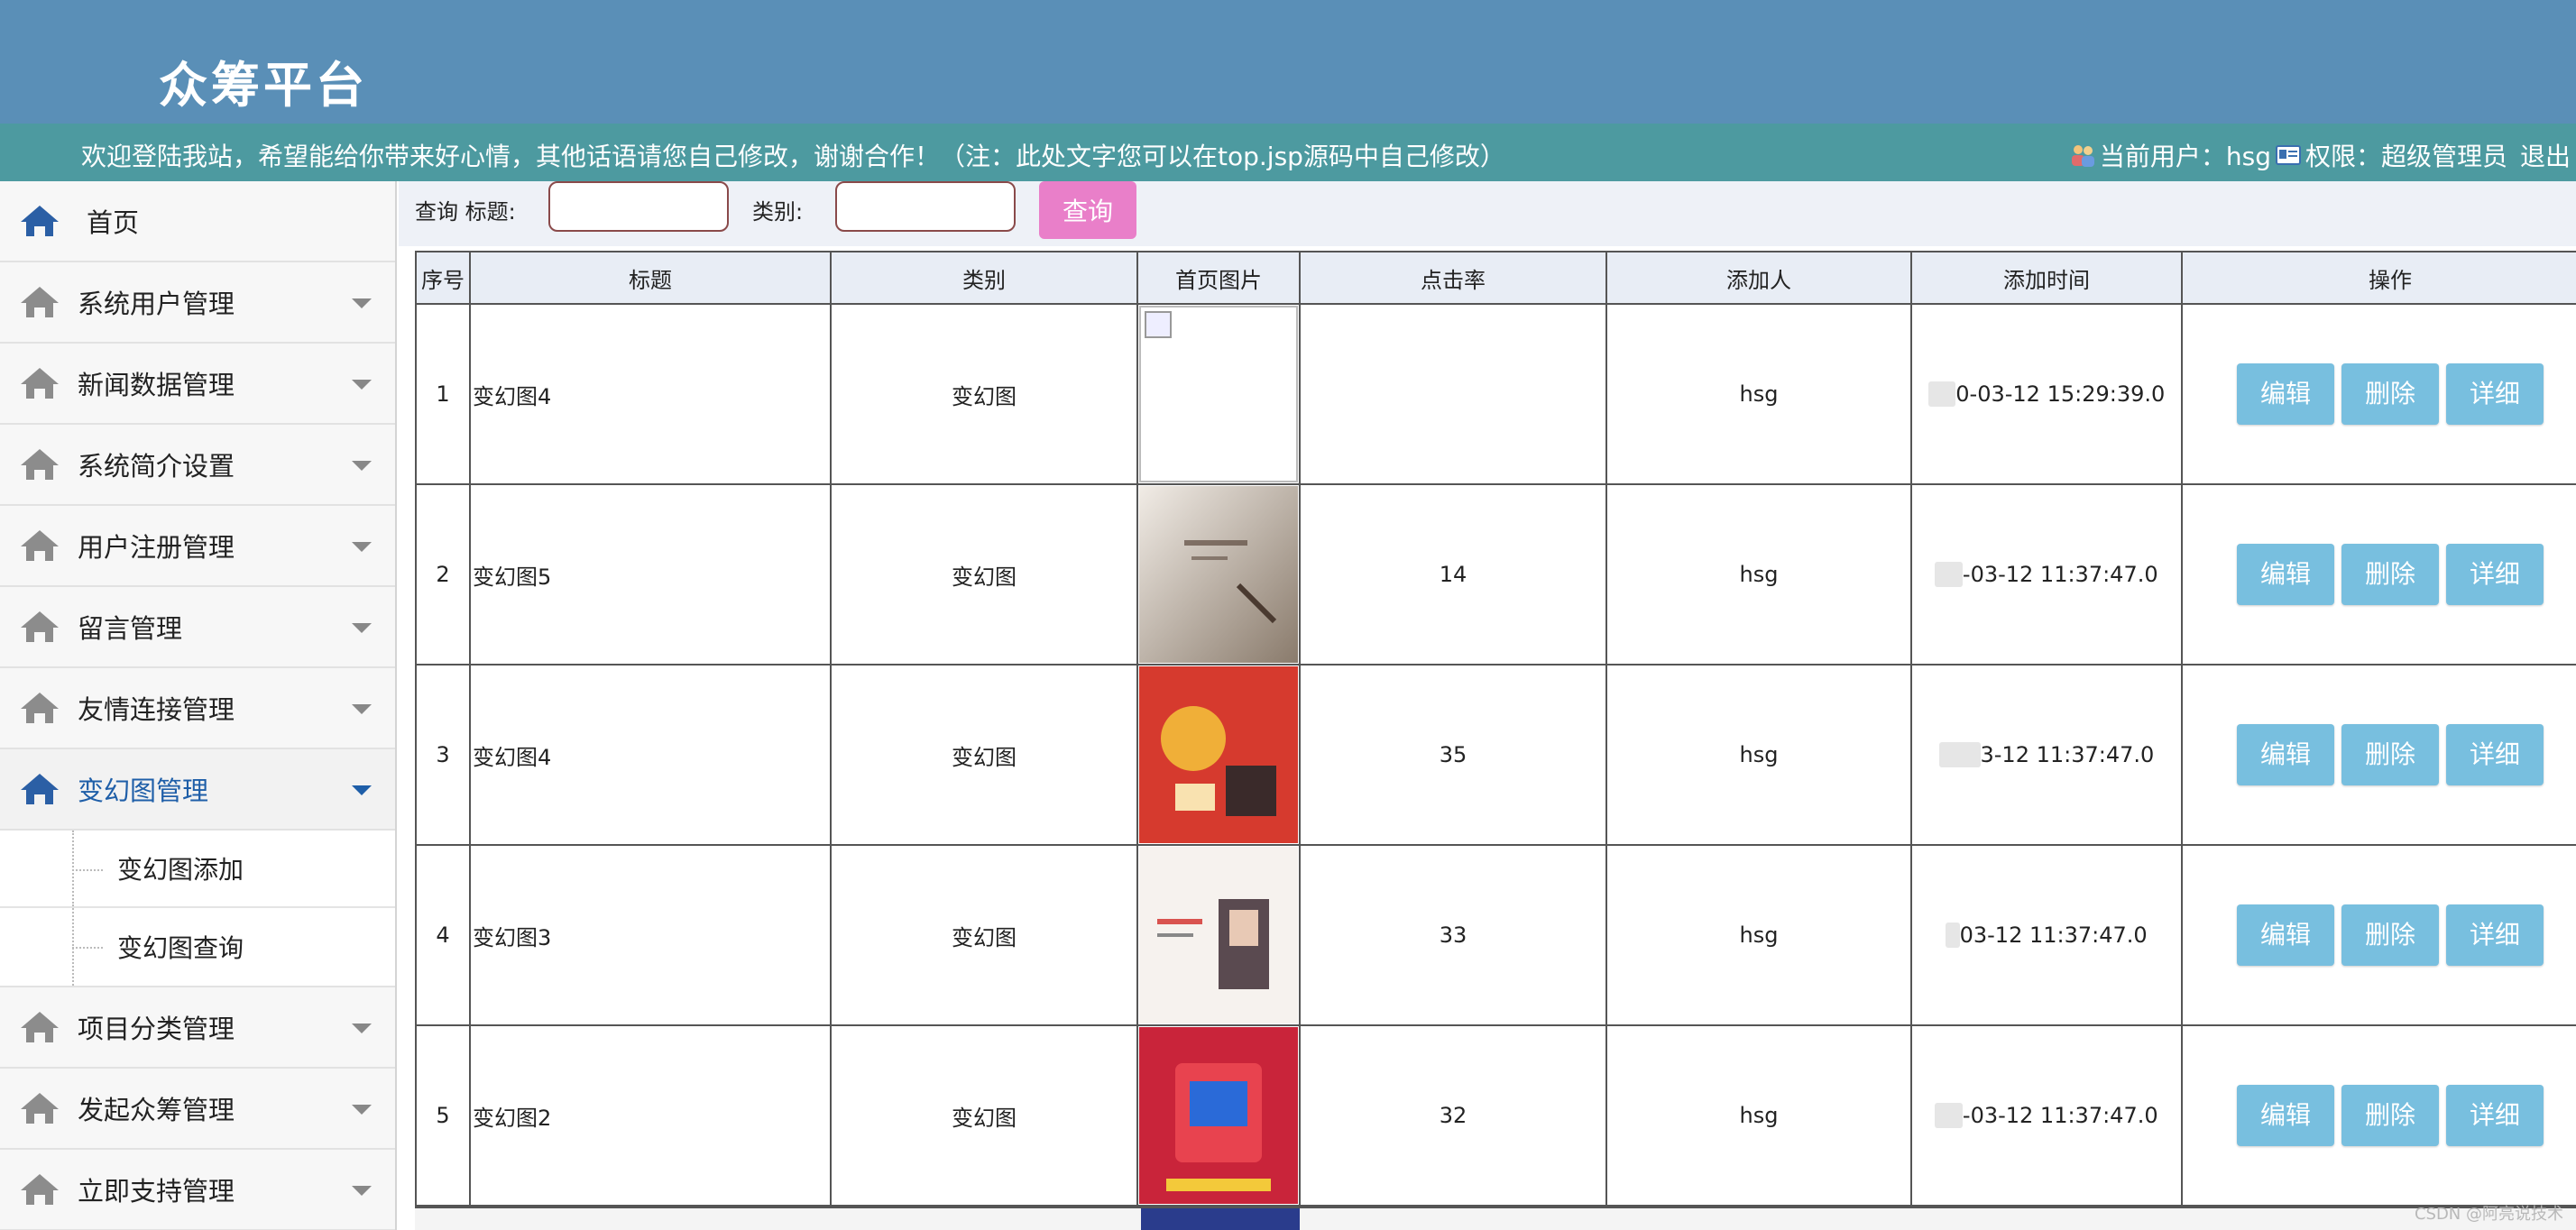 The width and height of the screenshot is (2576, 1230). What do you see at coordinates (198, 1109) in the screenshot?
I see `sidebar-item-crowdfunding: 发起众筹管理` at bounding box center [198, 1109].